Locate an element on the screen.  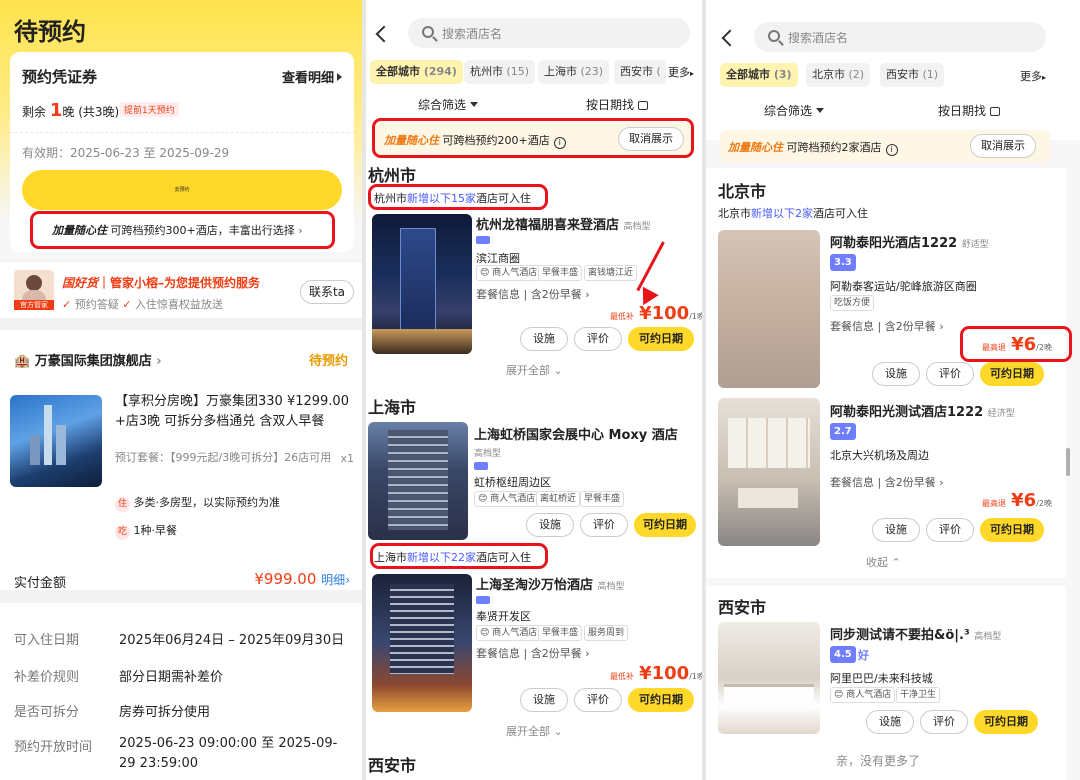
hotel-name: 同步测试请不要拍&ö|.³ 高档型 is located at coordinates (915, 633).